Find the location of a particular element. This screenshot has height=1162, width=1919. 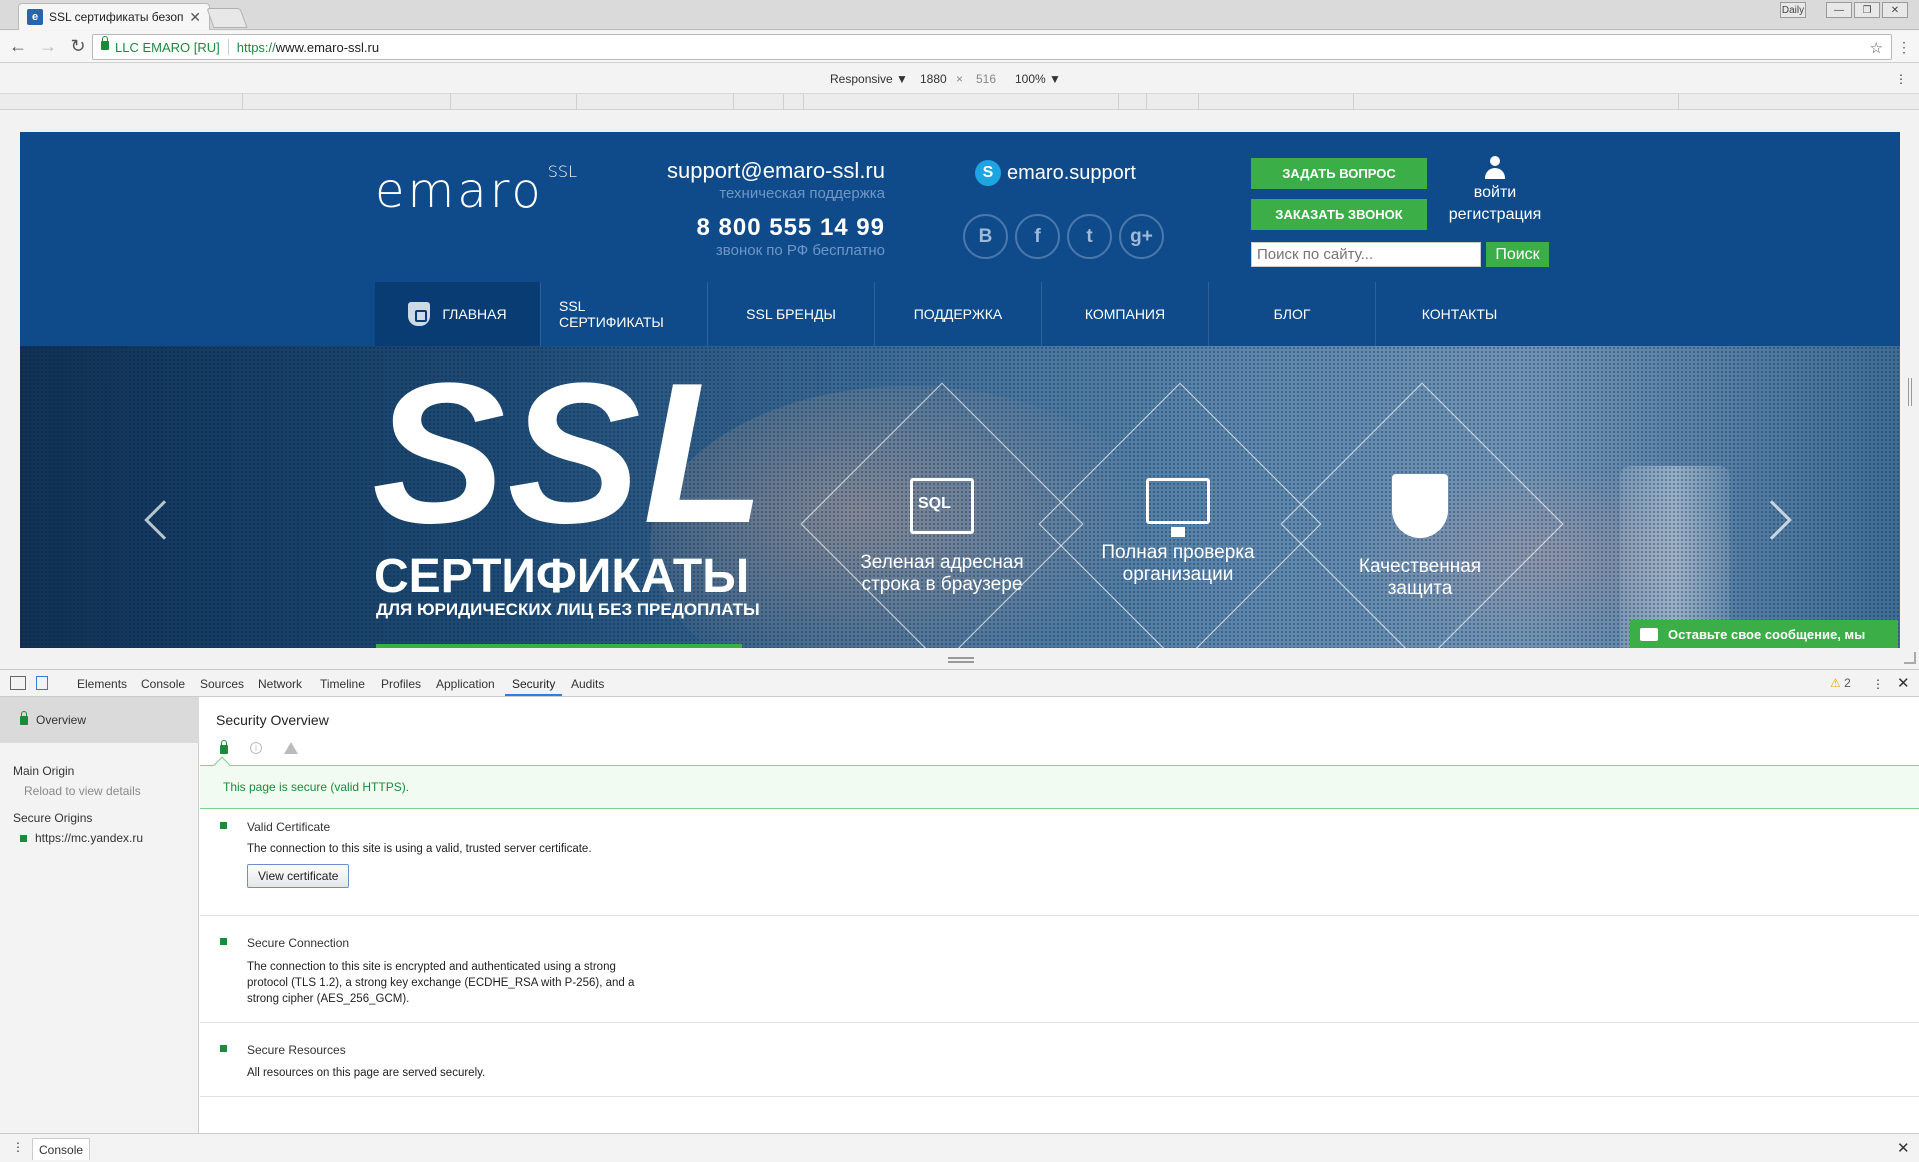

nav-ssl-certificates: SSL СЕРТИФИКАТЫ is located at coordinates (624, 314).